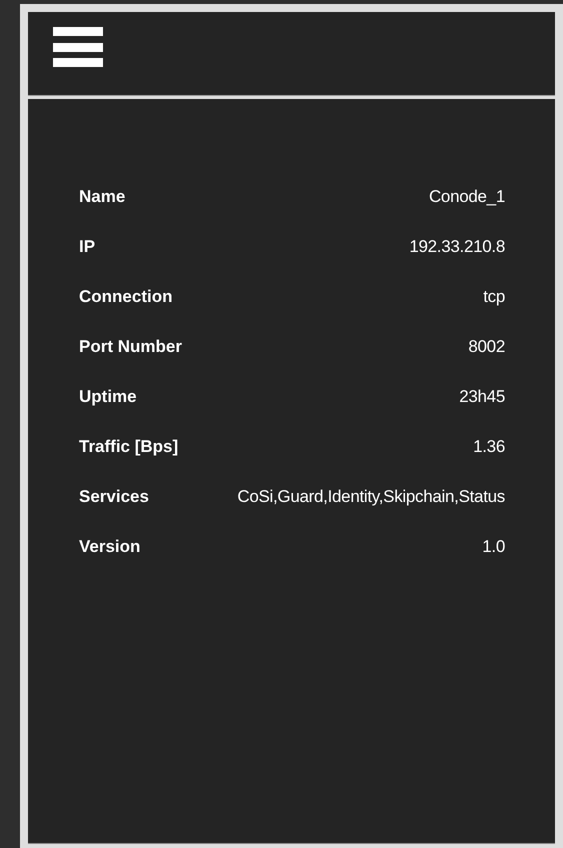  Describe the element at coordinates (482, 397) in the screenshot. I see `field-value: 23h45` at that location.